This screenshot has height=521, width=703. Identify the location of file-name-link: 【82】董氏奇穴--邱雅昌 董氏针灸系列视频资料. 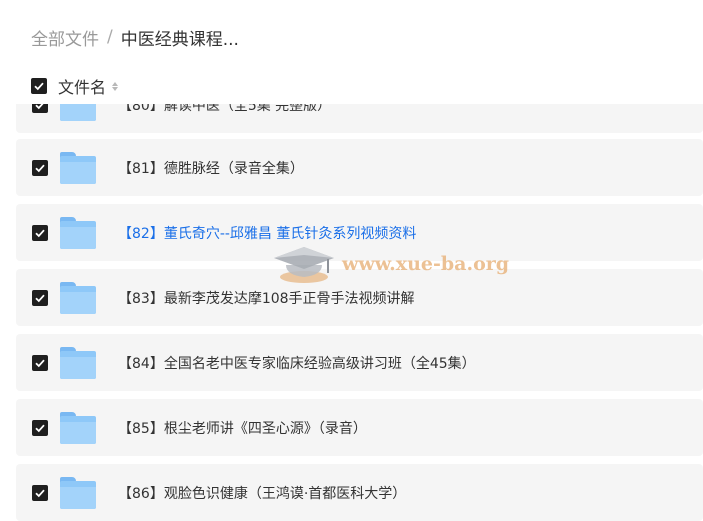
(267, 233).